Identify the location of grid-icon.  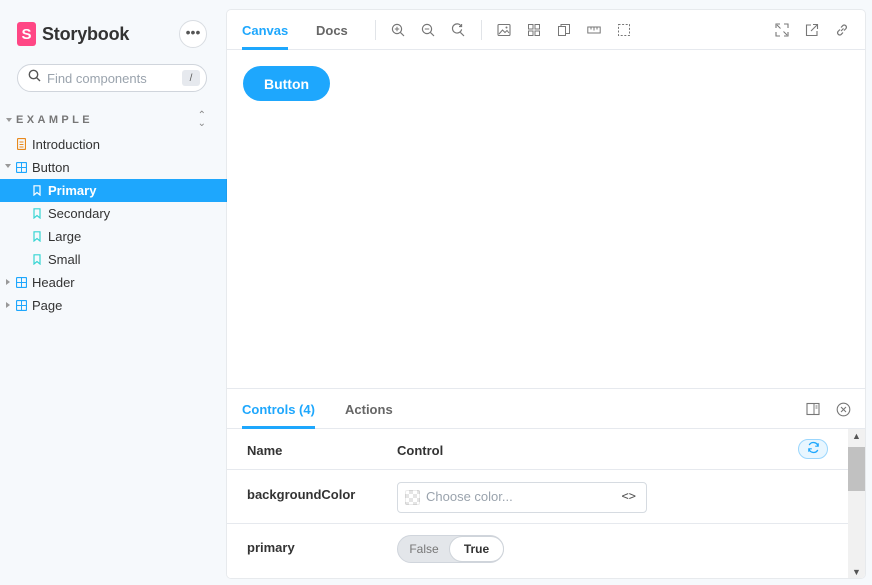
(534, 30).